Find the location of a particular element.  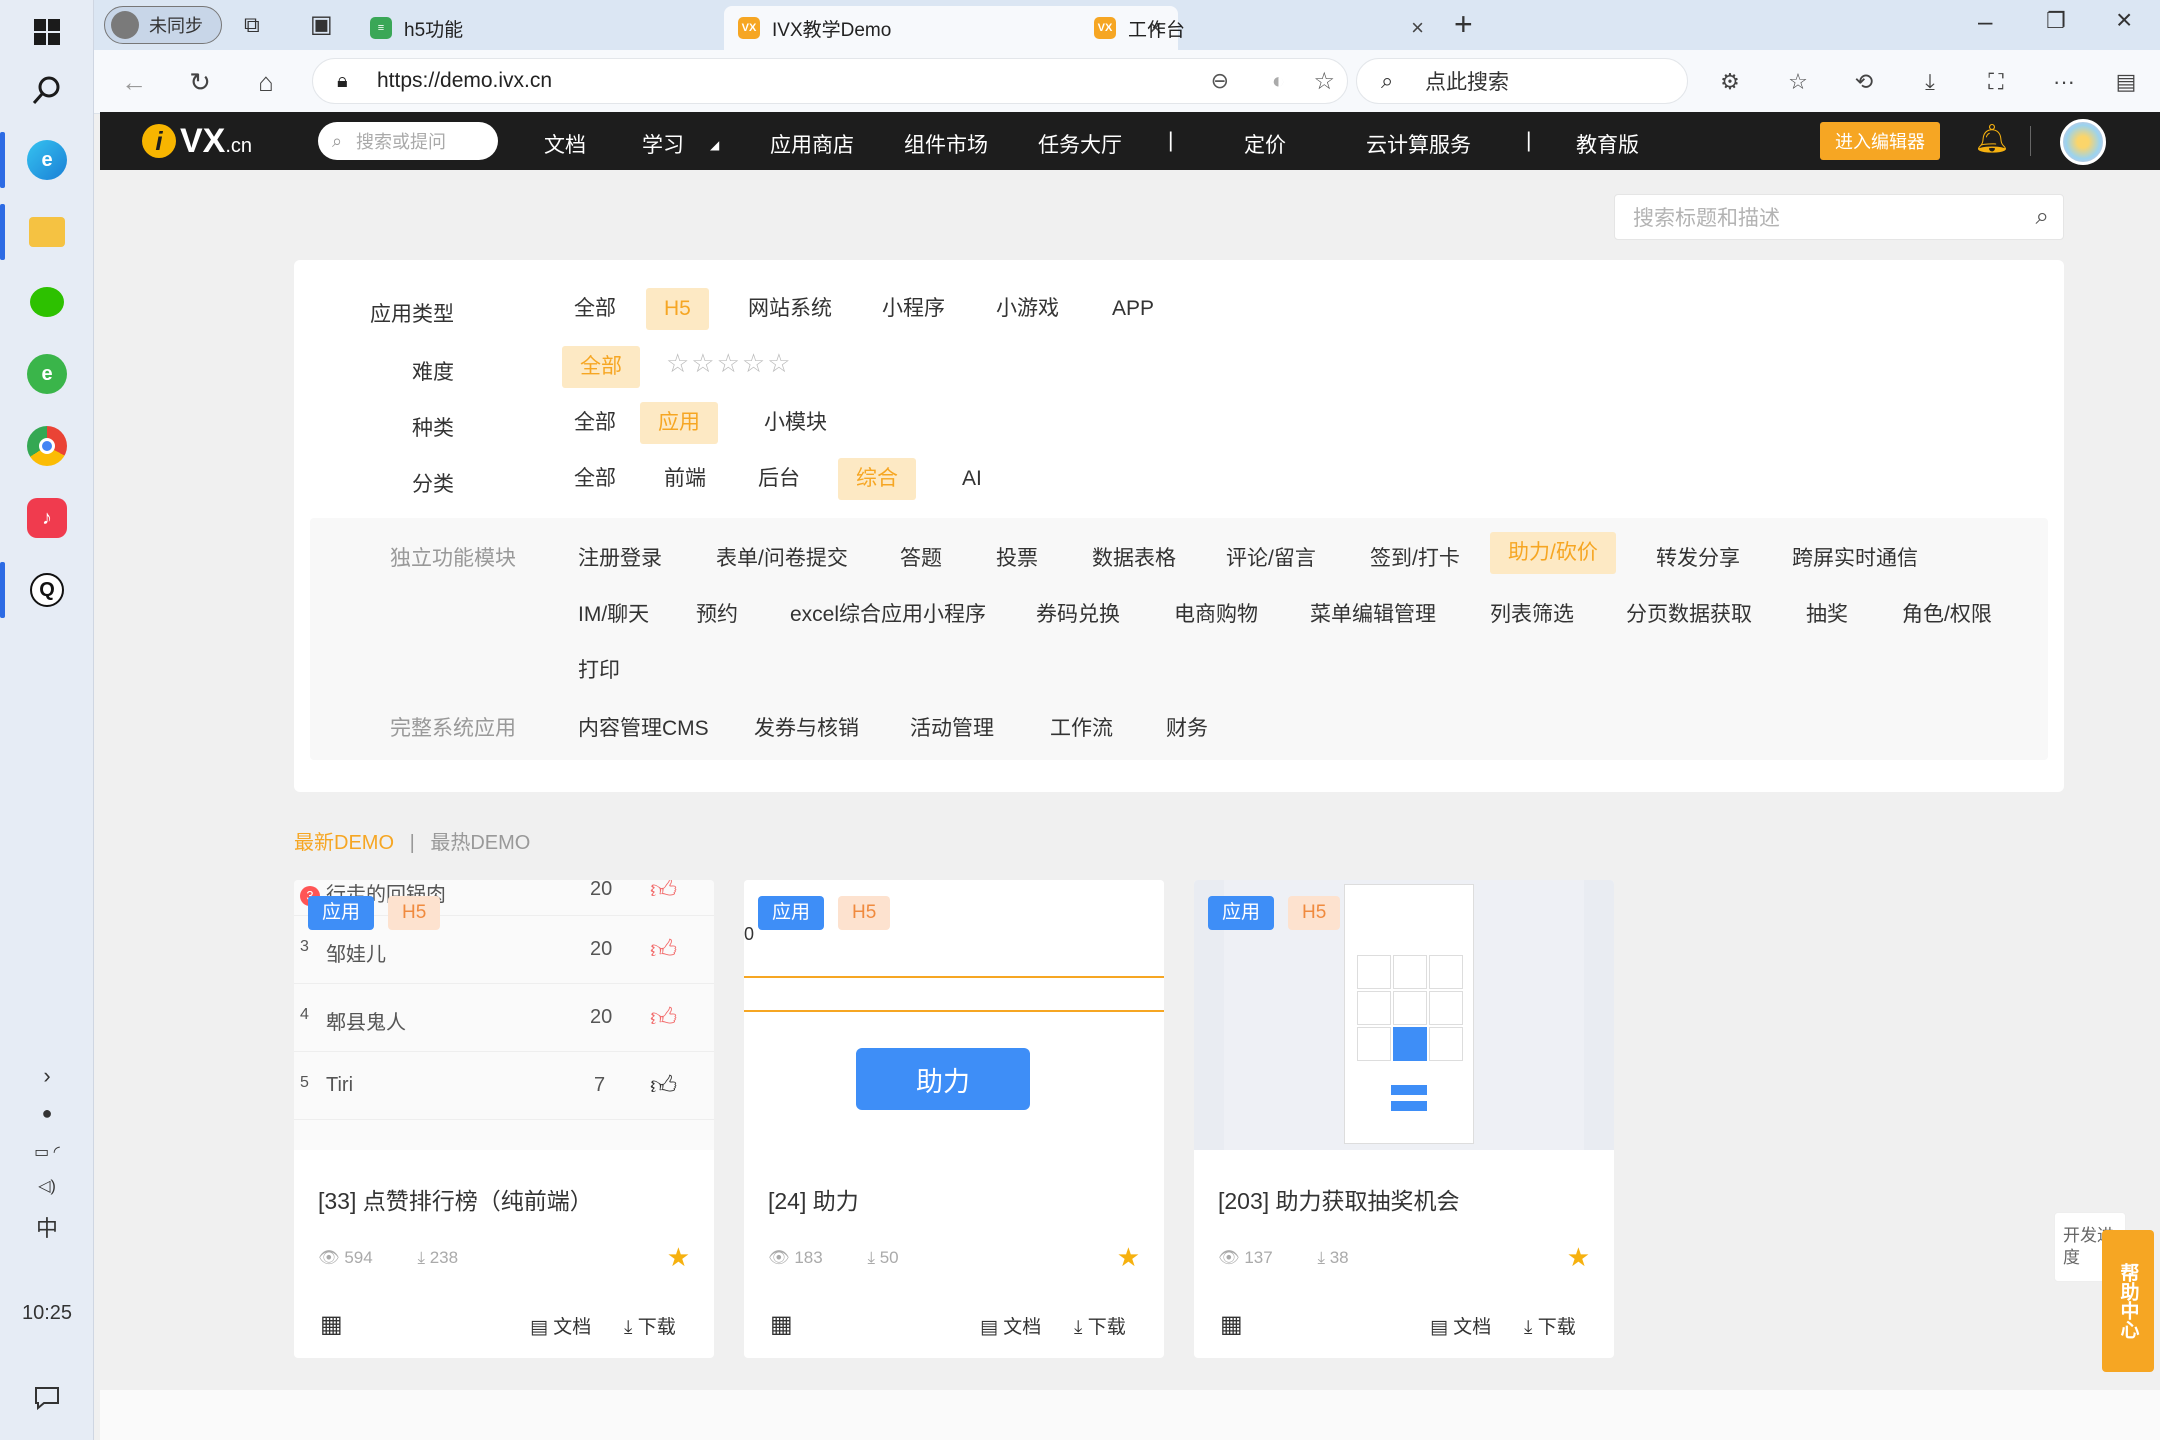

module-item: 电商购物 is located at coordinates (1216, 613).